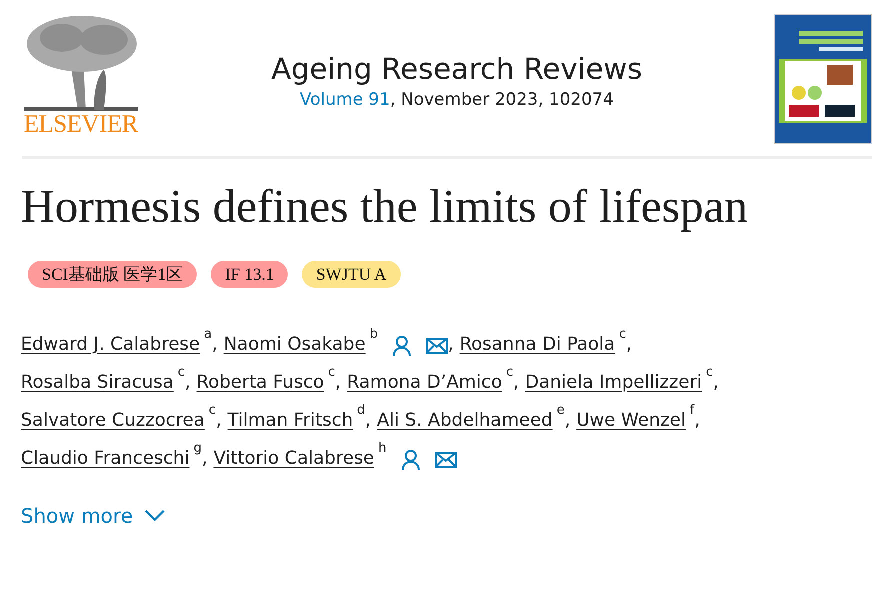 The image size is (886, 589). Describe the element at coordinates (631, 421) in the screenshot. I see `author-link: Uwe Wenzel` at that location.